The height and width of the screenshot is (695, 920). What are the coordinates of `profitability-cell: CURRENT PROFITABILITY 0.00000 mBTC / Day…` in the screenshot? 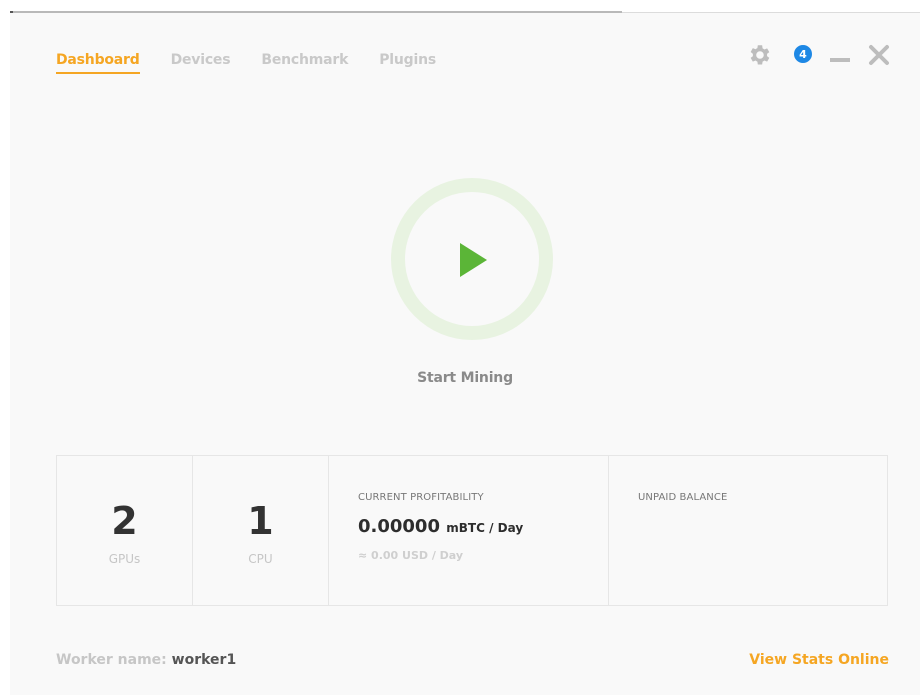 It's located at (469, 530).